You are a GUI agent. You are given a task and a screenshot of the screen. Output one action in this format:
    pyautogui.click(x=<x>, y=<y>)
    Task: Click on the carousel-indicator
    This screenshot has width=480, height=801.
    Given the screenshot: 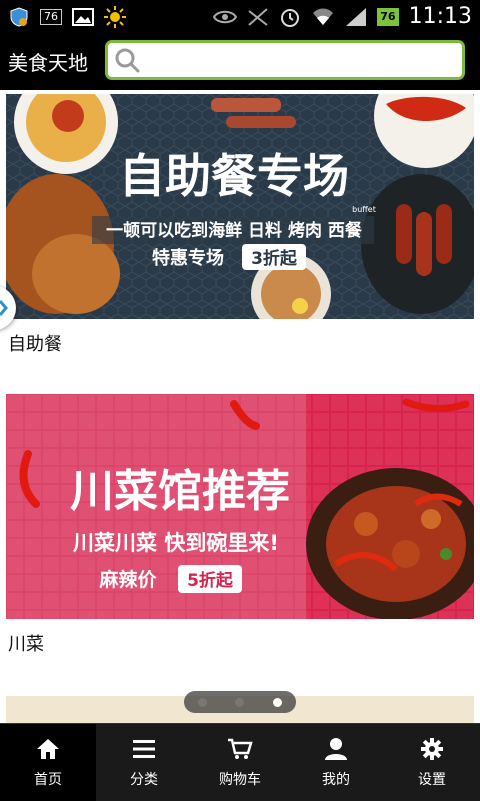 What is the action you would take?
    pyautogui.click(x=240, y=702)
    